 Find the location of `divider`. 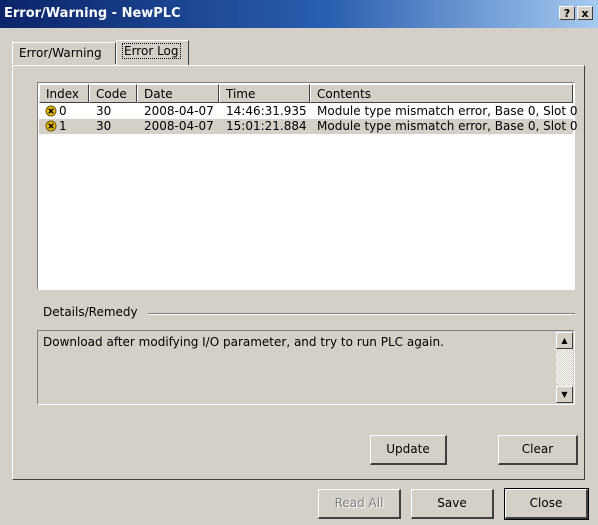

divider is located at coordinates (361, 314).